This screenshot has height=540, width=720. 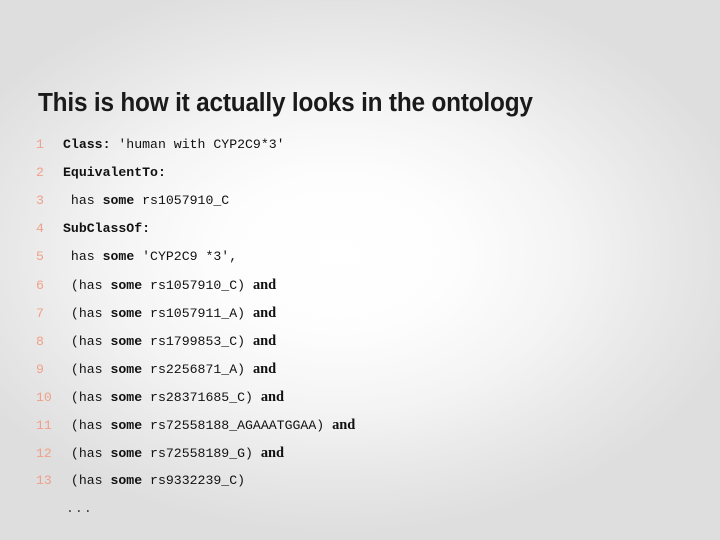 What do you see at coordinates (366, 341) in the screenshot?
I see `code-line: 8 (has some rs1799853_C) and` at bounding box center [366, 341].